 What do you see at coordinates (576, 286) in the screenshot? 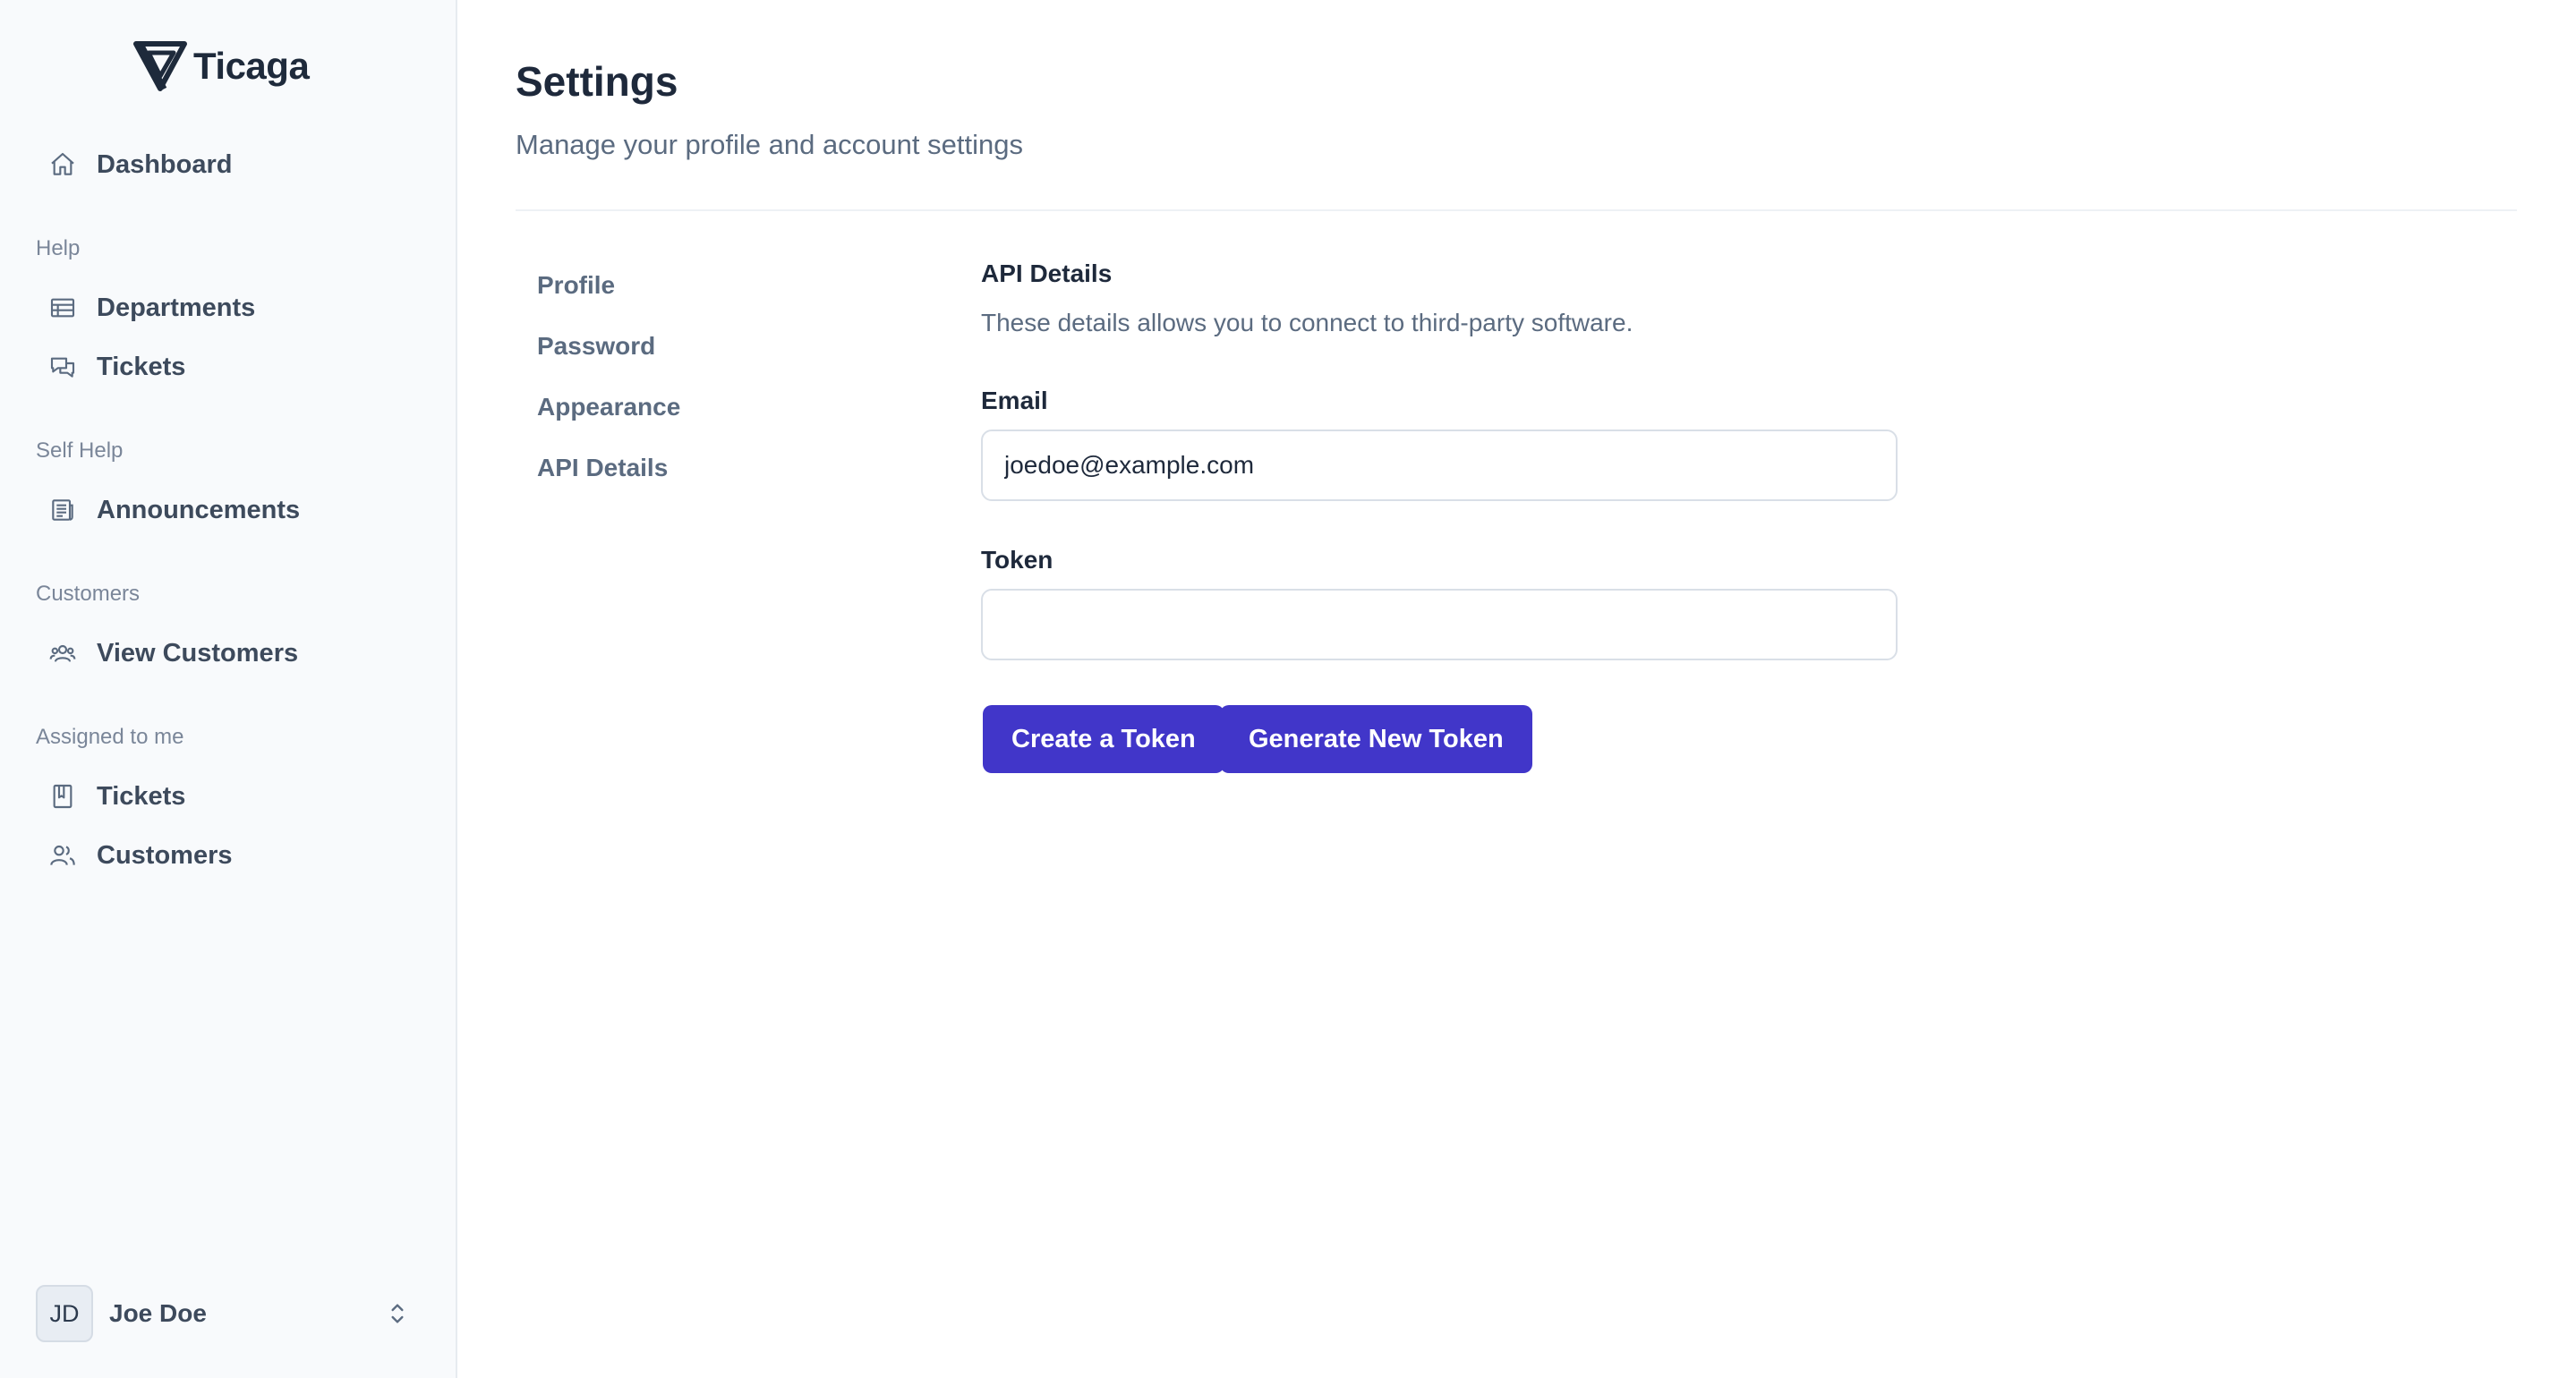
I see `tab-profile: Profile` at bounding box center [576, 286].